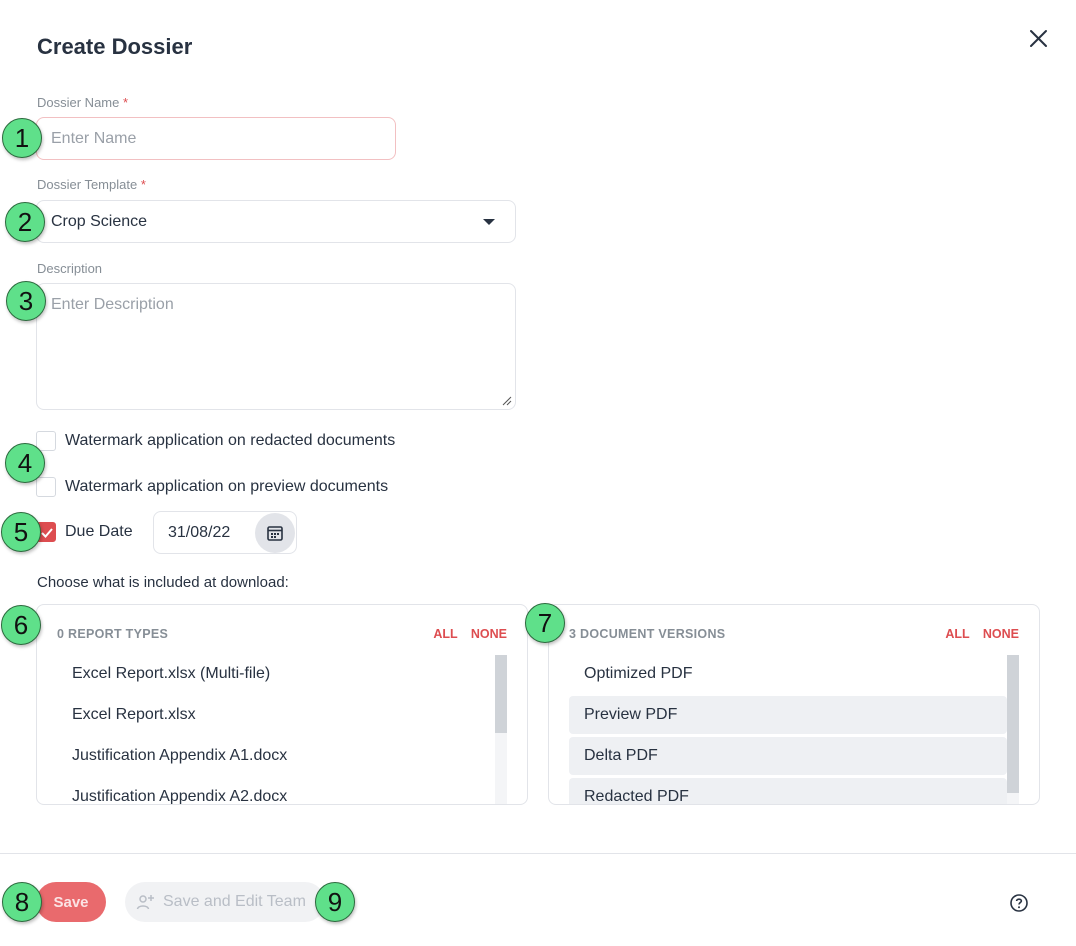 The height and width of the screenshot is (946, 1076). What do you see at coordinates (957, 634) in the screenshot?
I see `document-versions-all-button: ALL` at bounding box center [957, 634].